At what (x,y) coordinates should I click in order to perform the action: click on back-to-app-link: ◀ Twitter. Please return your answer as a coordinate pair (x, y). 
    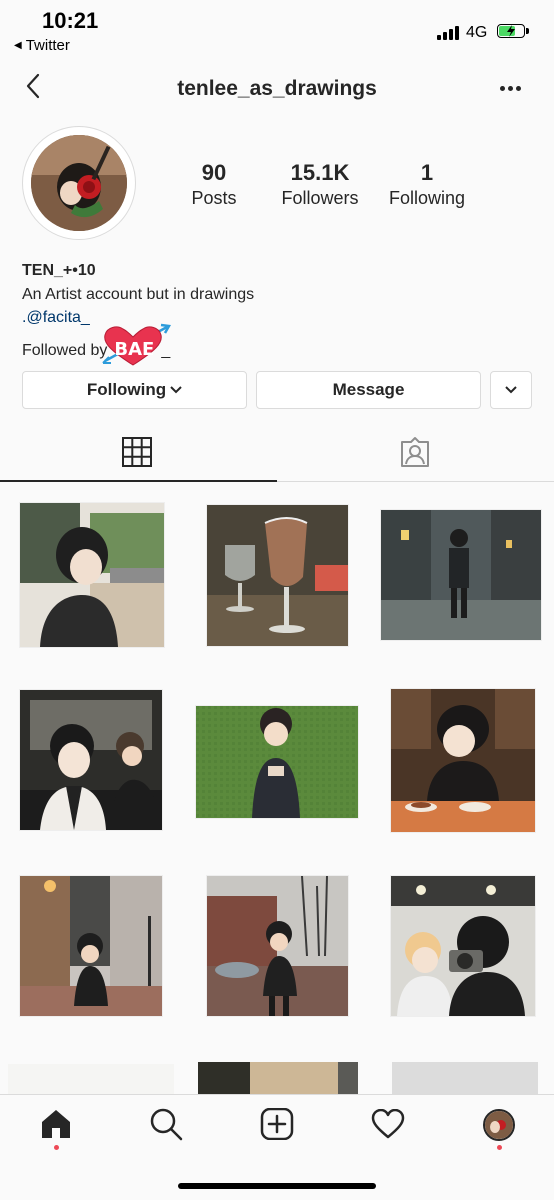
    Looking at the image, I should click on (42, 45).